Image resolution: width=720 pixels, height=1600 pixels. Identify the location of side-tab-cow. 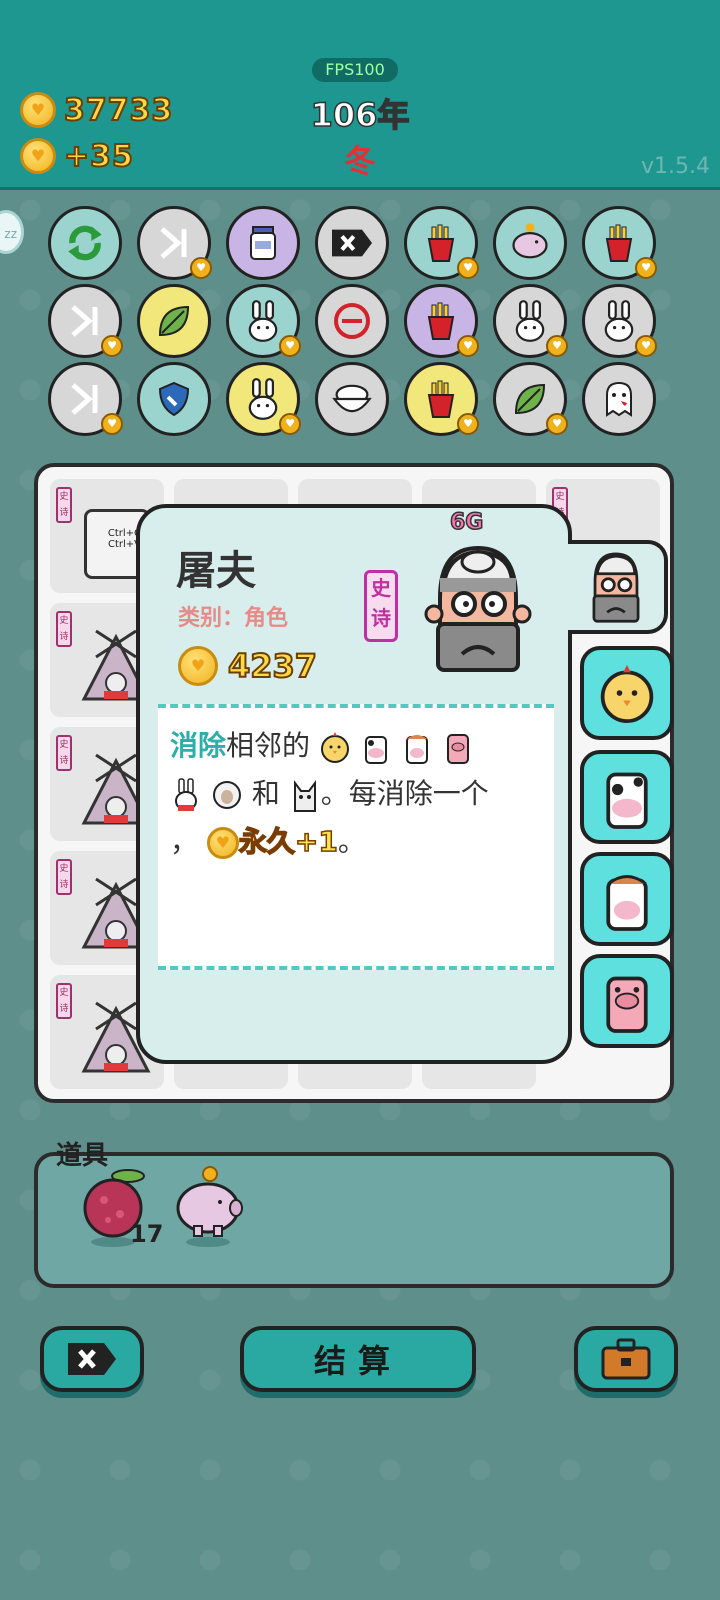
(627, 797).